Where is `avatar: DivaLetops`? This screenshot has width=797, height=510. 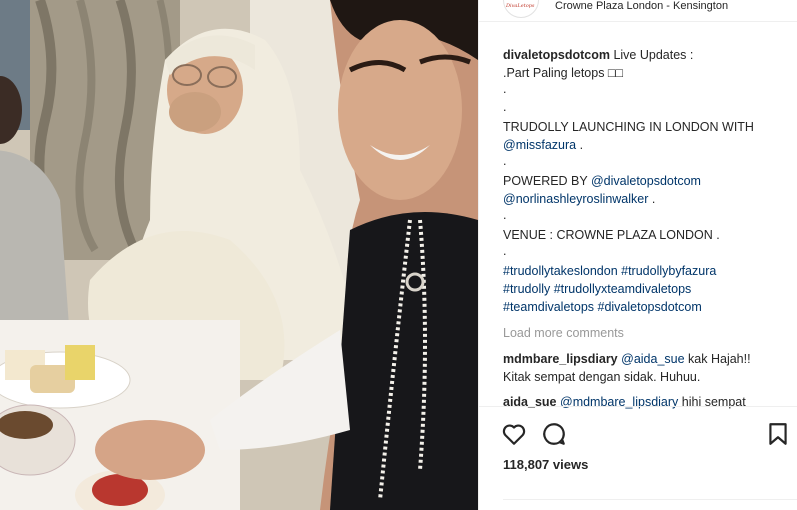 avatar: DivaLetops is located at coordinates (521, 9).